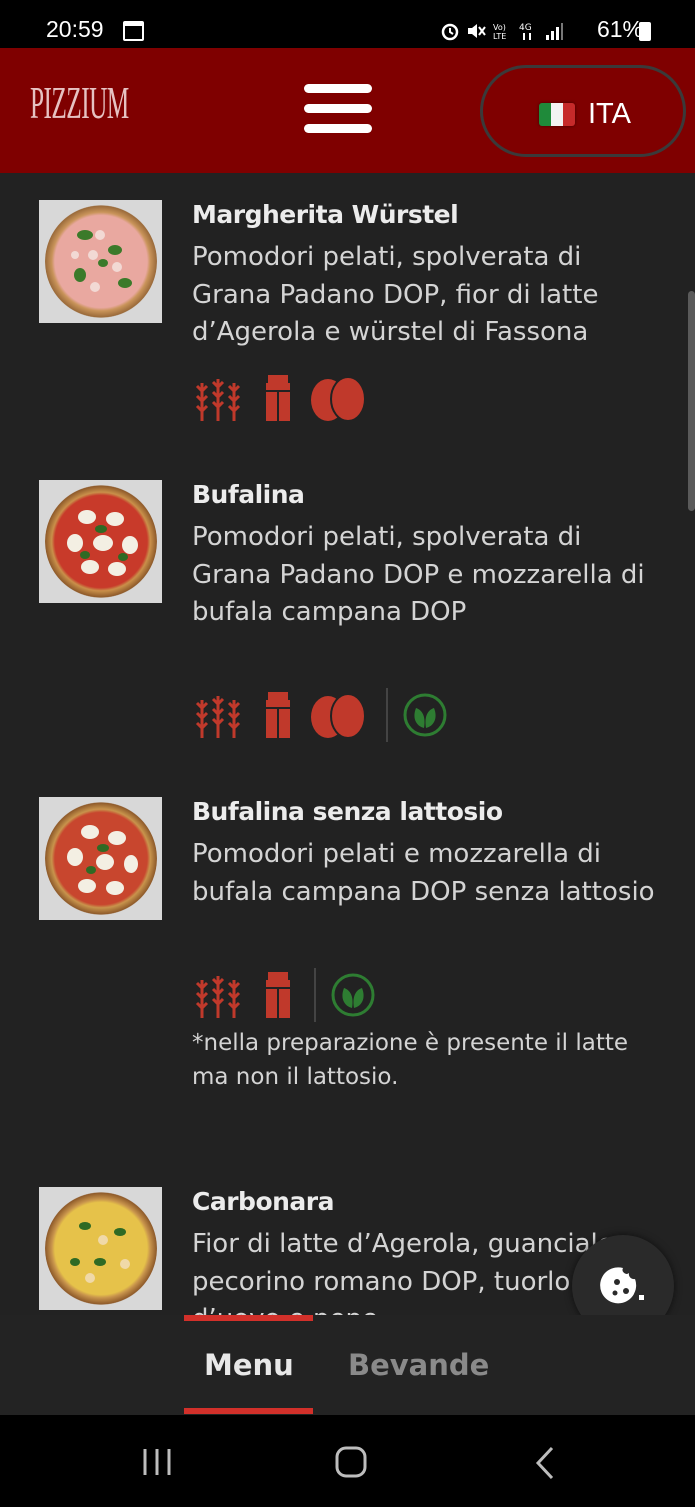 The width and height of the screenshot is (695, 1507). I want to click on app-header: PIZZIUM ITA, so click(347, 110).